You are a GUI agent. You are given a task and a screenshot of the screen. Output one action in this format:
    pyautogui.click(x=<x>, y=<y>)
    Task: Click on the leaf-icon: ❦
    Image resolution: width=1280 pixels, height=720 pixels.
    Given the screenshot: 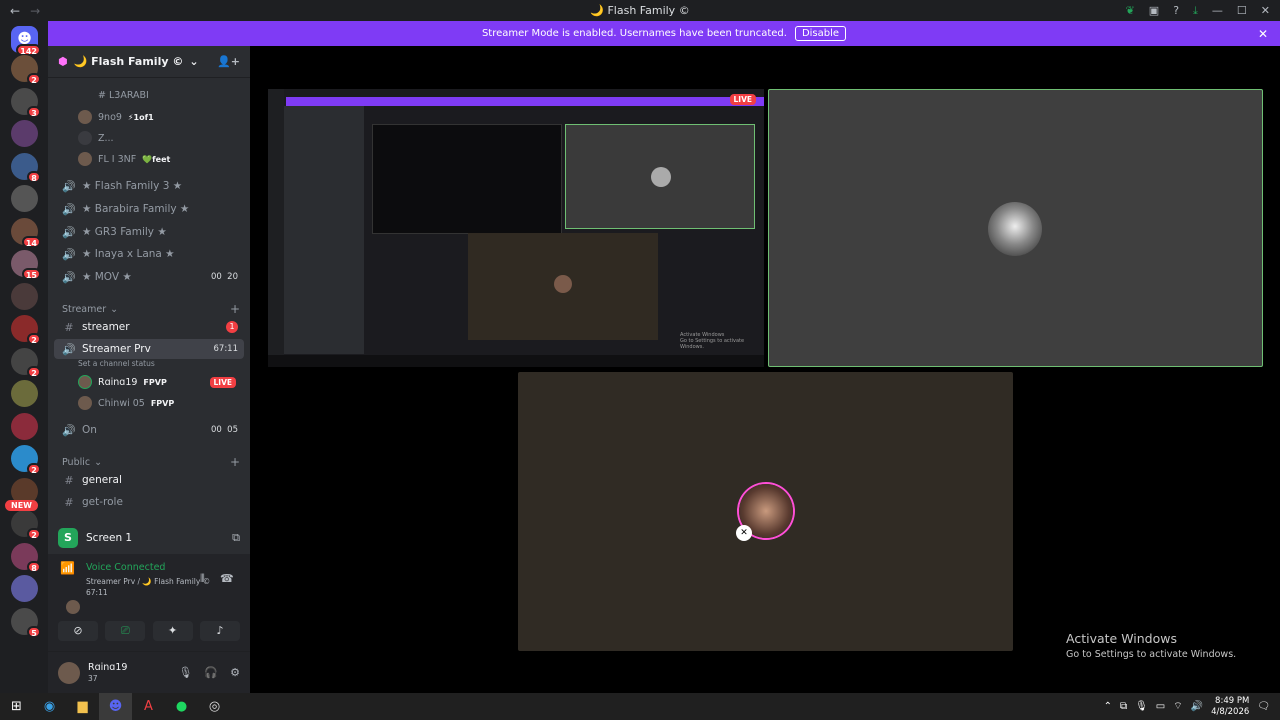 What is the action you would take?
    pyautogui.click(x=1130, y=10)
    